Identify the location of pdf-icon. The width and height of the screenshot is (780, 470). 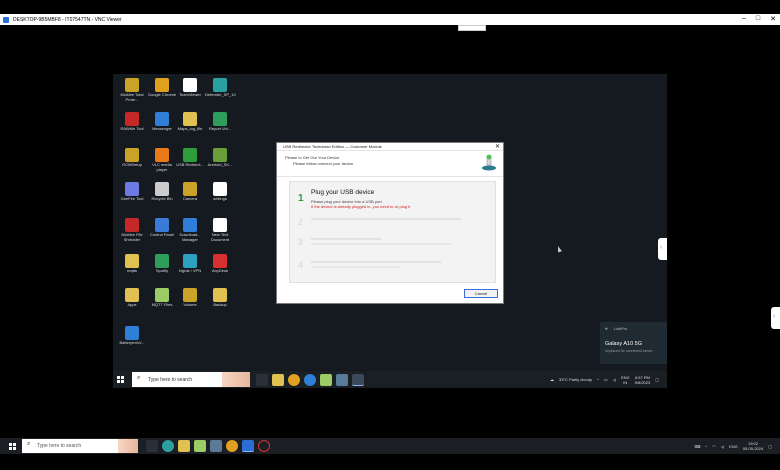
(132, 119).